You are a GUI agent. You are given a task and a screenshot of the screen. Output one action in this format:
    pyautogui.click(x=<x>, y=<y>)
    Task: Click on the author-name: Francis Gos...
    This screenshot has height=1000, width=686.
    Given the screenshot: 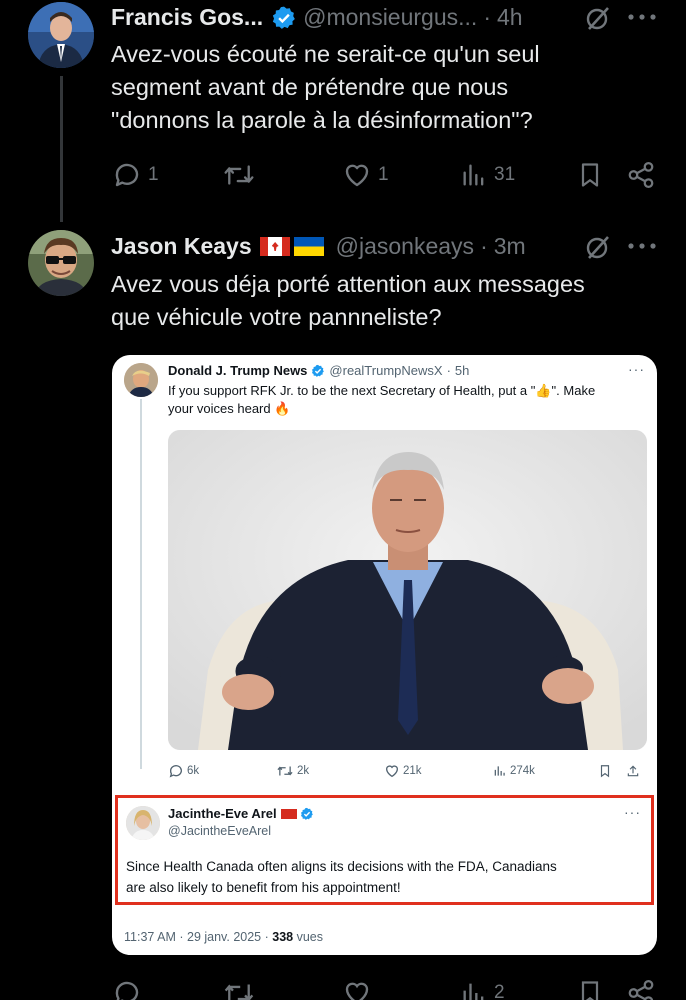 What is the action you would take?
    pyautogui.click(x=187, y=17)
    